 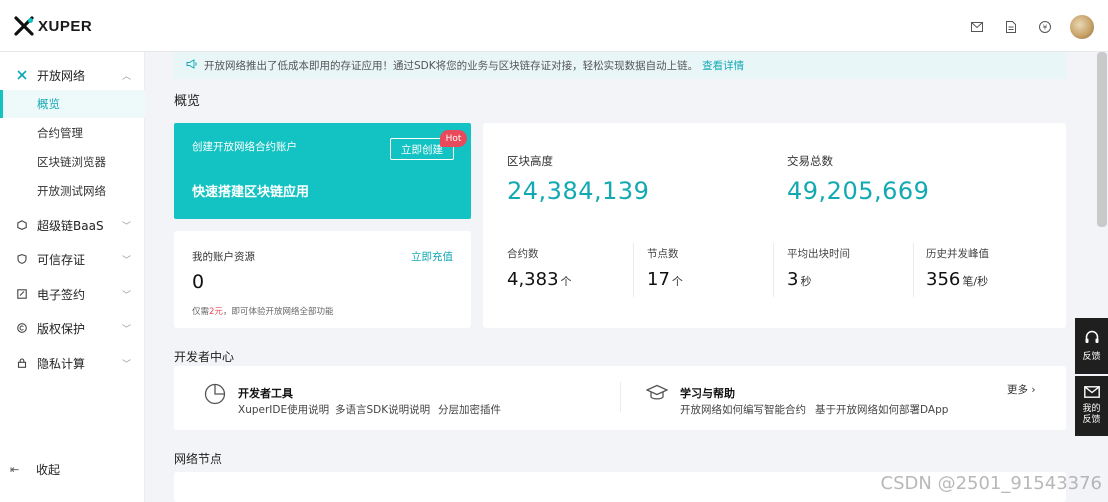 I want to click on encryption-plugin-link: 分层加密插件, so click(x=469, y=409).